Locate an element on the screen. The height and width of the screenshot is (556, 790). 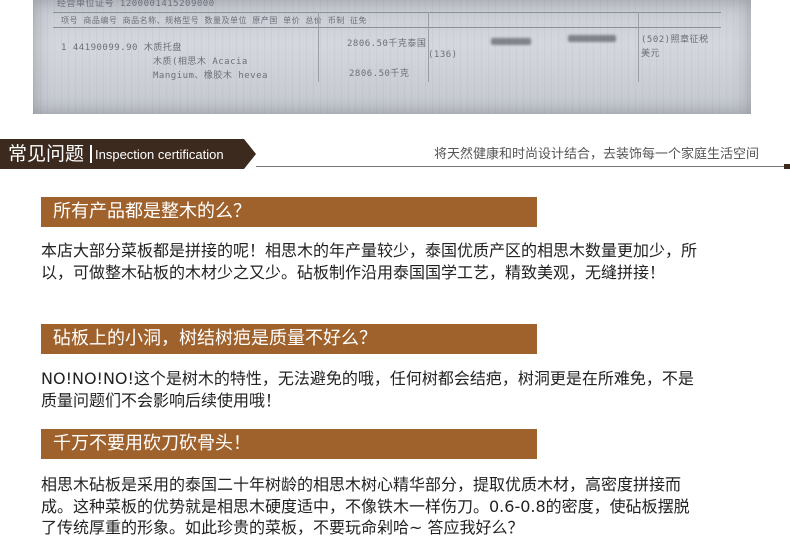
header-divider is located at coordinates (523, 166).